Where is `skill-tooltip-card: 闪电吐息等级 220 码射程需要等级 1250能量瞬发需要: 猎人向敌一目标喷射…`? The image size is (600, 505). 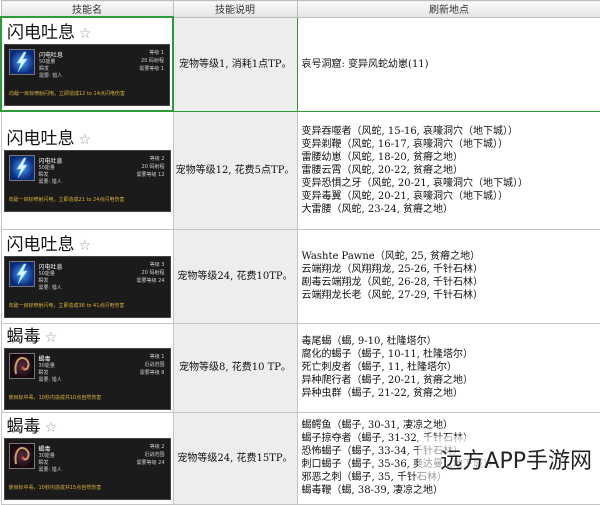 skill-tooltip-card: 闪电吐息等级 220 码射程需要等级 1250能量瞬发需要: 猎人向敌一目标喷射… is located at coordinates (87, 181).